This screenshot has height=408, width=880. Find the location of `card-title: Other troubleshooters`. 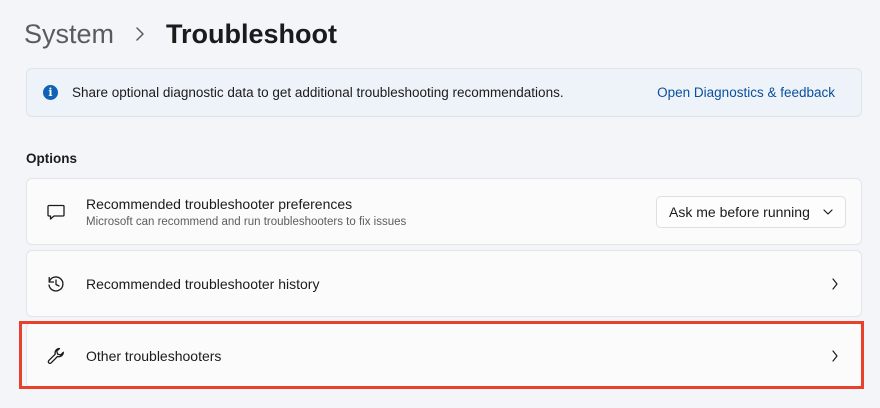

card-title: Other troubleshooters is located at coordinates (154, 355).